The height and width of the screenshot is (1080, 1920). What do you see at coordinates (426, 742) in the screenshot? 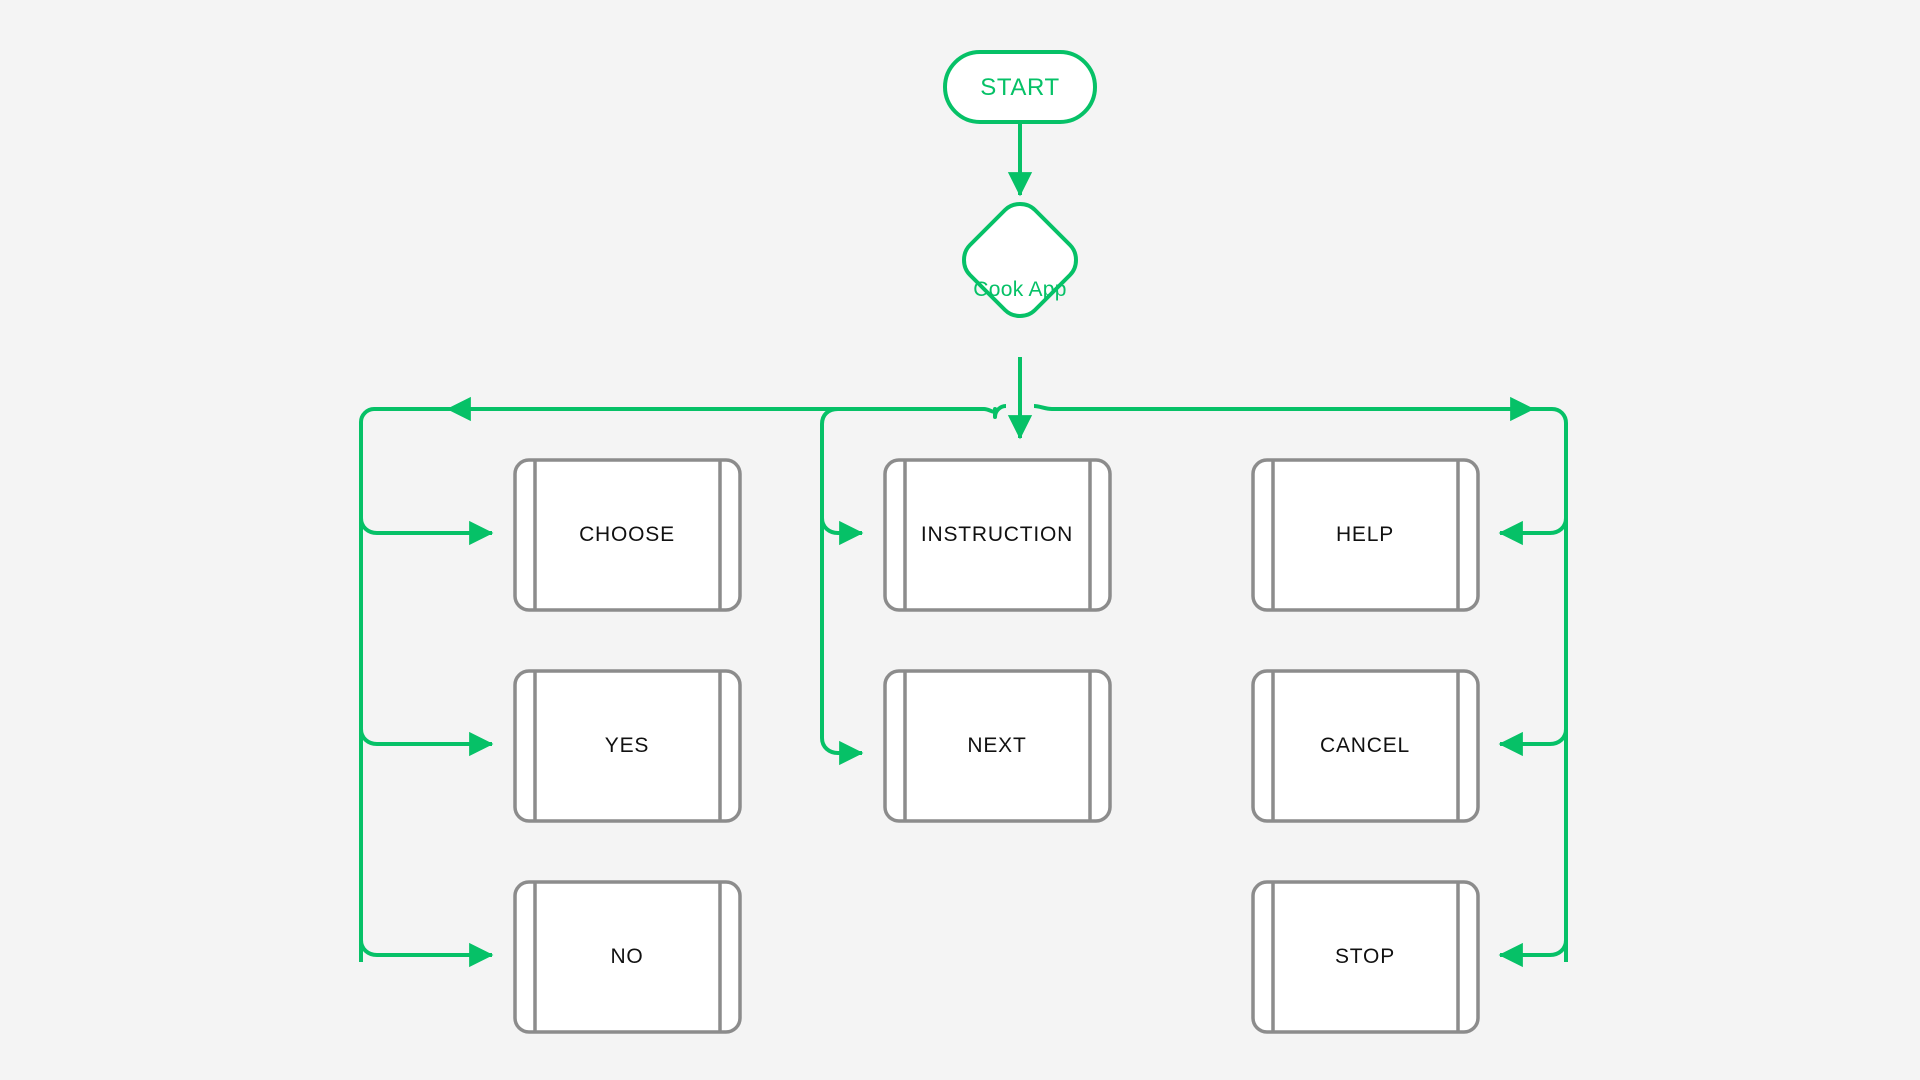
I see `connector-left-to-yes` at bounding box center [426, 742].